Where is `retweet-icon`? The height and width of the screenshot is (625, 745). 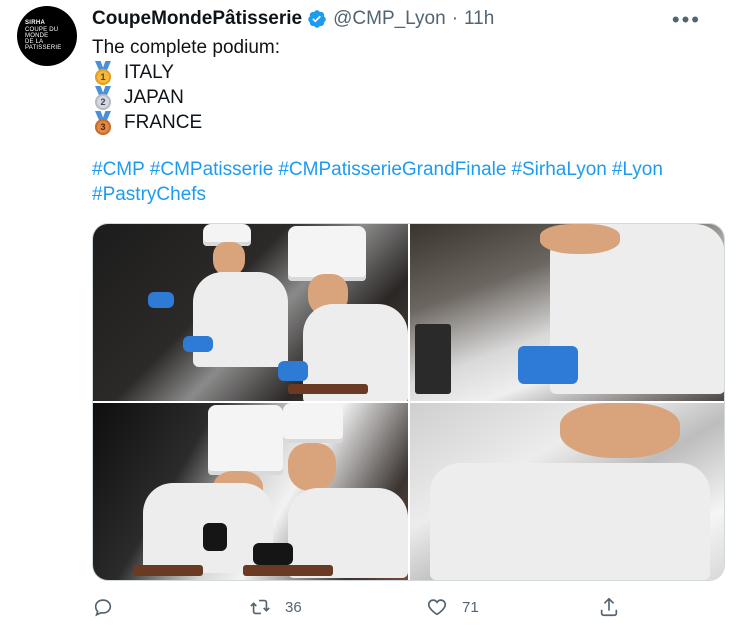 retweet-icon is located at coordinates (260, 607).